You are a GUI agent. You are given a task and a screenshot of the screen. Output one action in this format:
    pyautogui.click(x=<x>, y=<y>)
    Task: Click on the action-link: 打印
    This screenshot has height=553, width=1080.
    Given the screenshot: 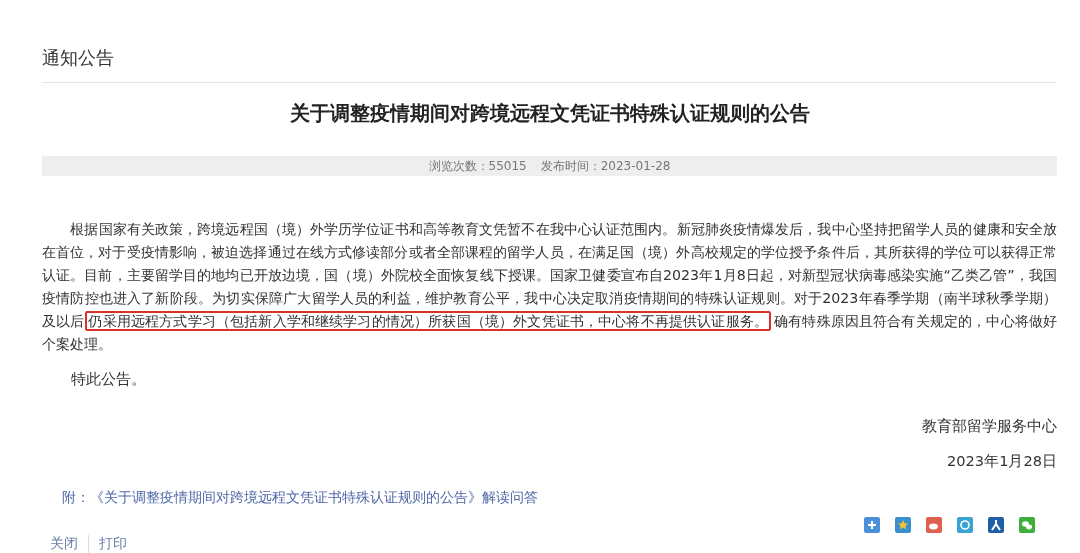 What is the action you would take?
    pyautogui.click(x=112, y=544)
    